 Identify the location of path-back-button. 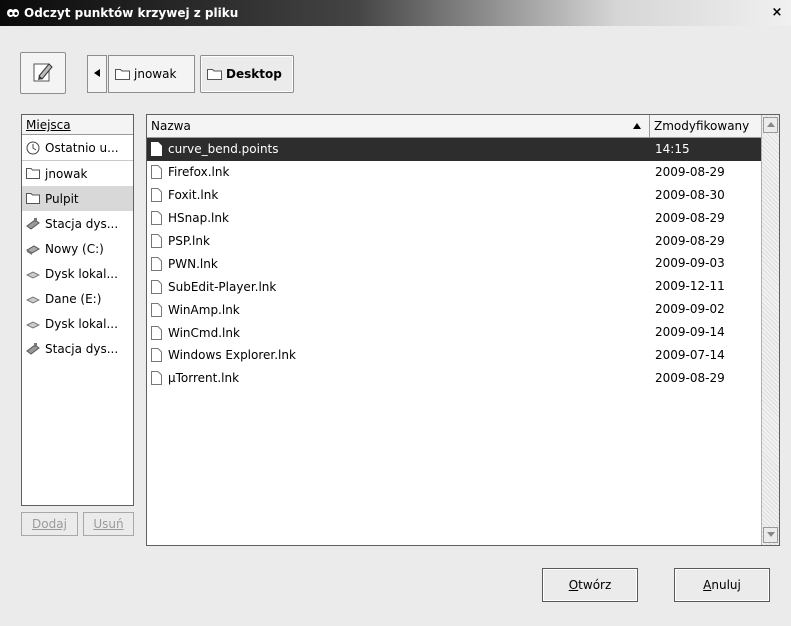
(97, 74).